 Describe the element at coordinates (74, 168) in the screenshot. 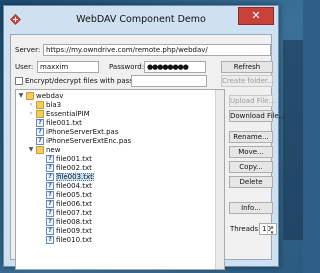

I see `tree-node-label: file002.txt` at that location.